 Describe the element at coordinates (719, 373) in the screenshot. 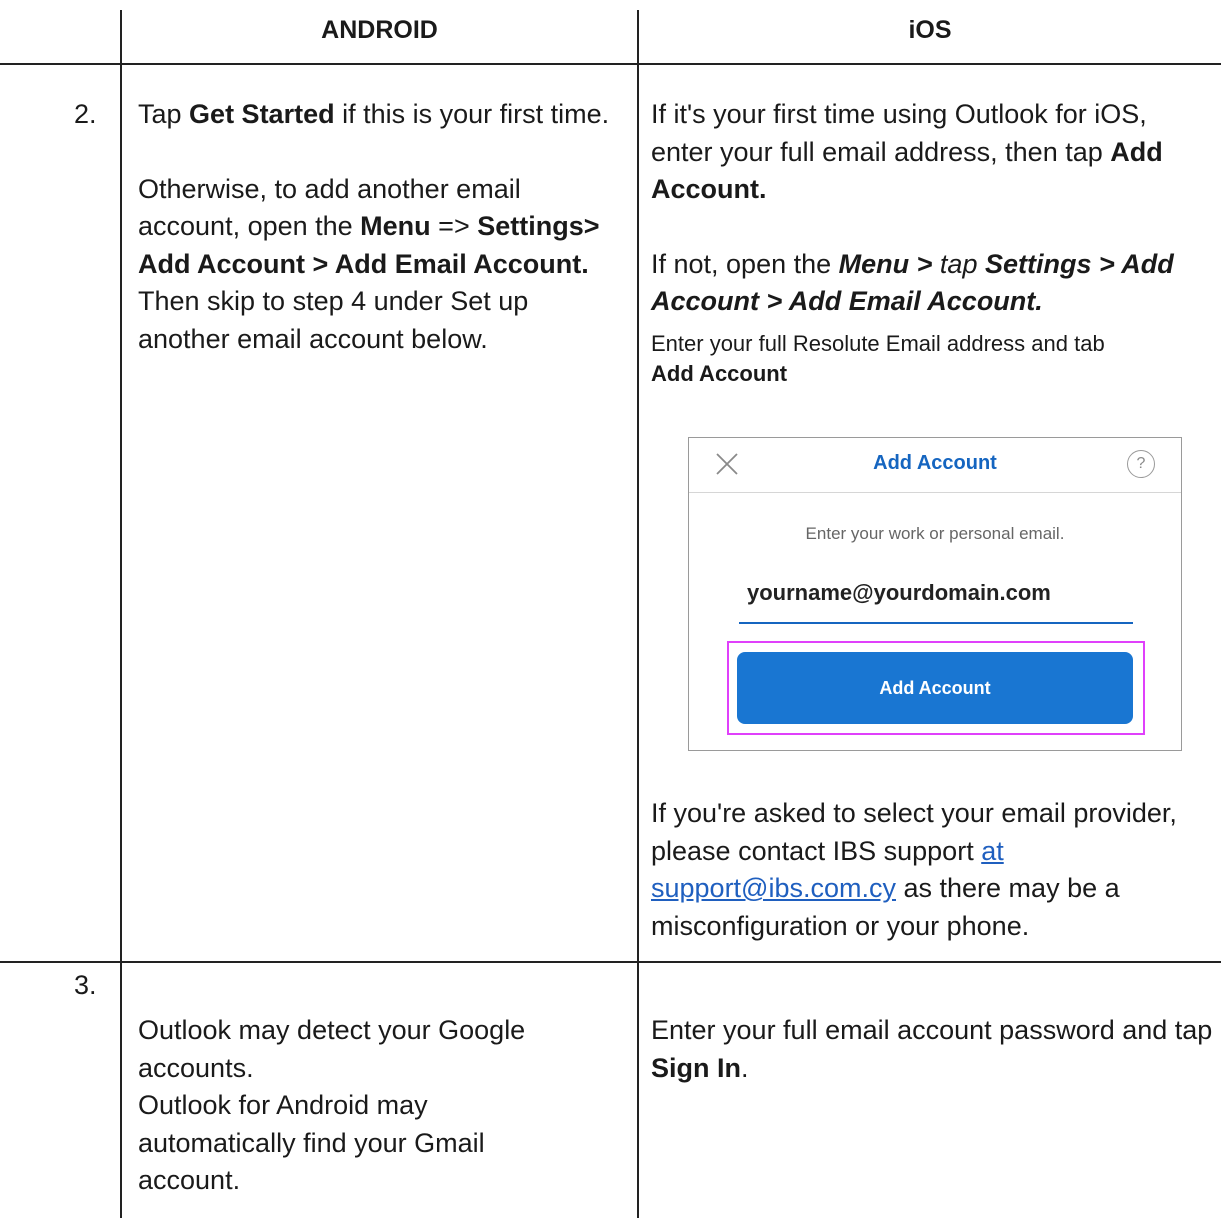

I see `add-account-label-2: Add Account` at that location.